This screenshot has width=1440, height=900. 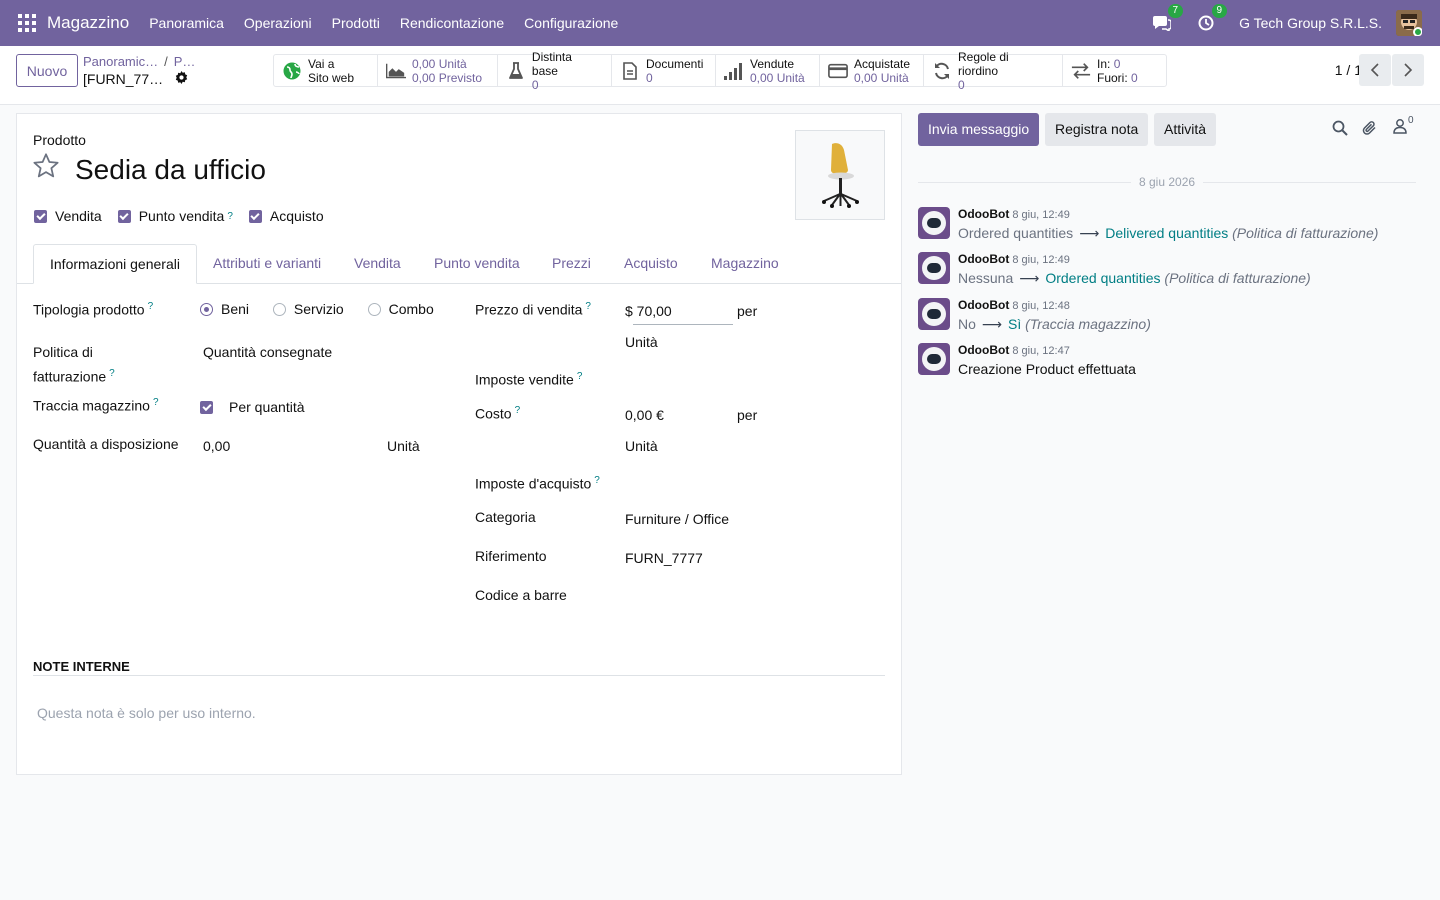 What do you see at coordinates (745, 597) in the screenshot?
I see `barcode-field` at bounding box center [745, 597].